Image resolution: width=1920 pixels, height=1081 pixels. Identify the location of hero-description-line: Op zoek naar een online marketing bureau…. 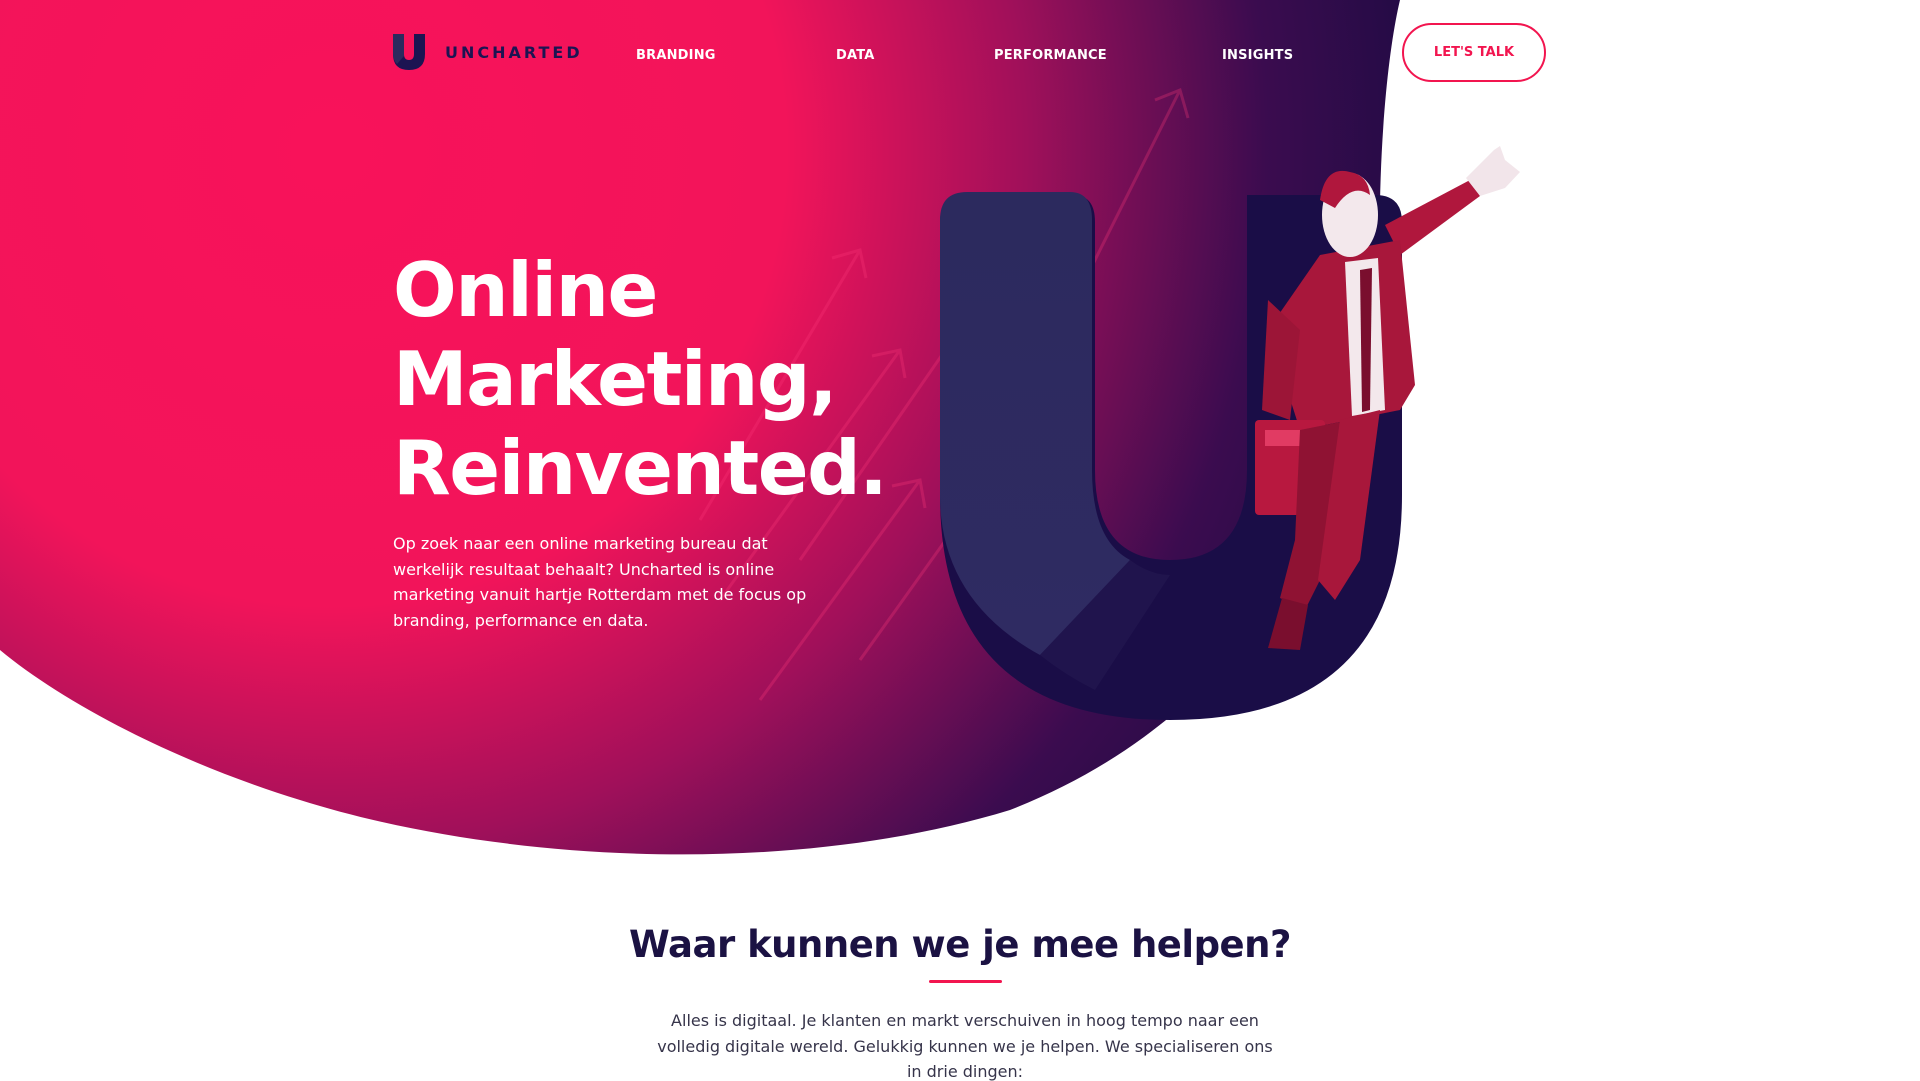
(580, 543).